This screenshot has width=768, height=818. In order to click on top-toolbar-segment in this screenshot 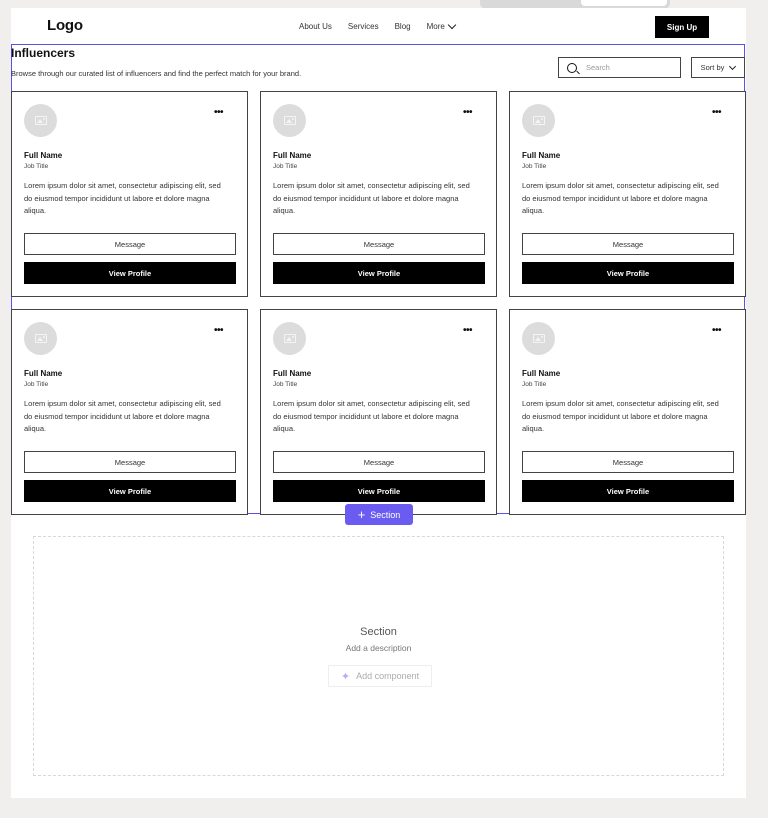, I will do `click(624, 3)`.